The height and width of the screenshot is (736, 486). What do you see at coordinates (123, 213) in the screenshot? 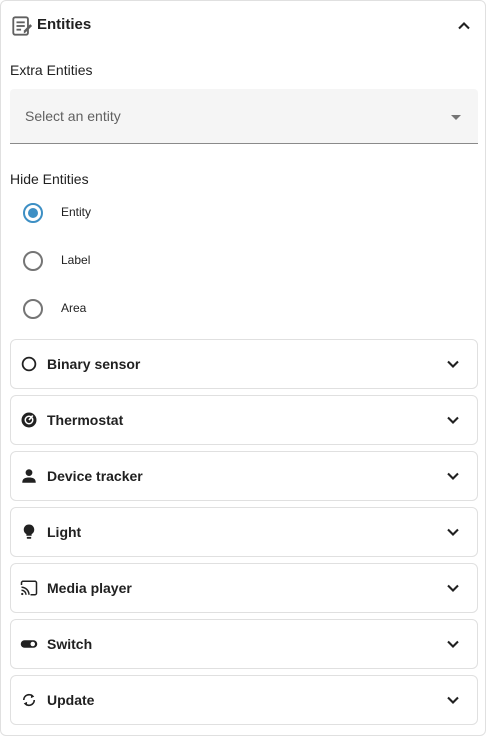
I see `radio-option-entity: Entity` at bounding box center [123, 213].